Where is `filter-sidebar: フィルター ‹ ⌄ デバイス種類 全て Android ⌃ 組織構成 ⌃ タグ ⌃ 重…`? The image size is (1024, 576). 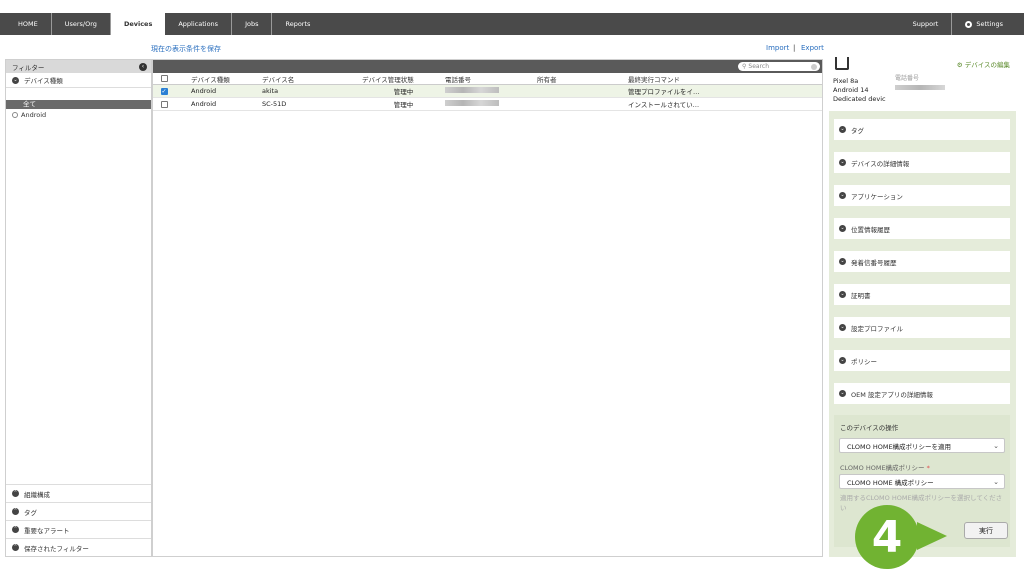
filter-sidebar: フィルター ‹ ⌄ デバイス種類 全て Android ⌃ 組織構成 ⌃ タグ ⌃ 重… is located at coordinates (78, 308).